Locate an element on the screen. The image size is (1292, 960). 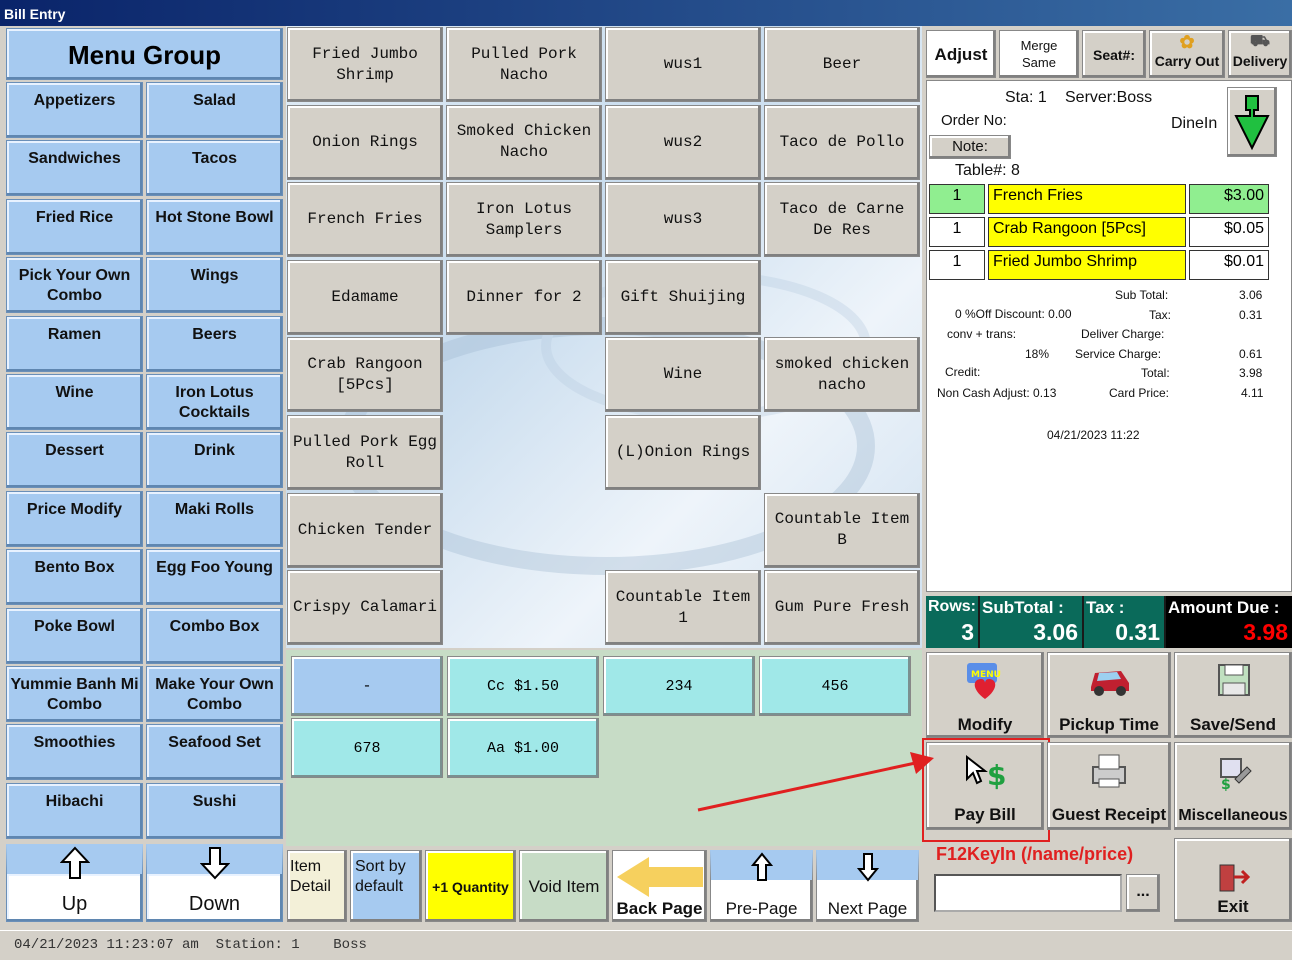
menu-group-pick-your-own-combo: Pick Your Own Combo is located at coordinates (74, 285).